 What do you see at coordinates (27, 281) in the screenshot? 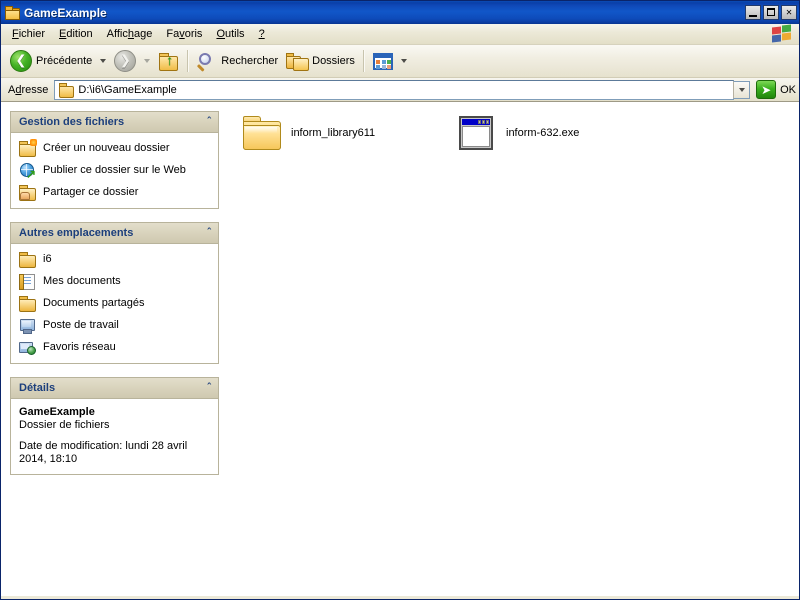
I see `my-documents-icon` at bounding box center [27, 281].